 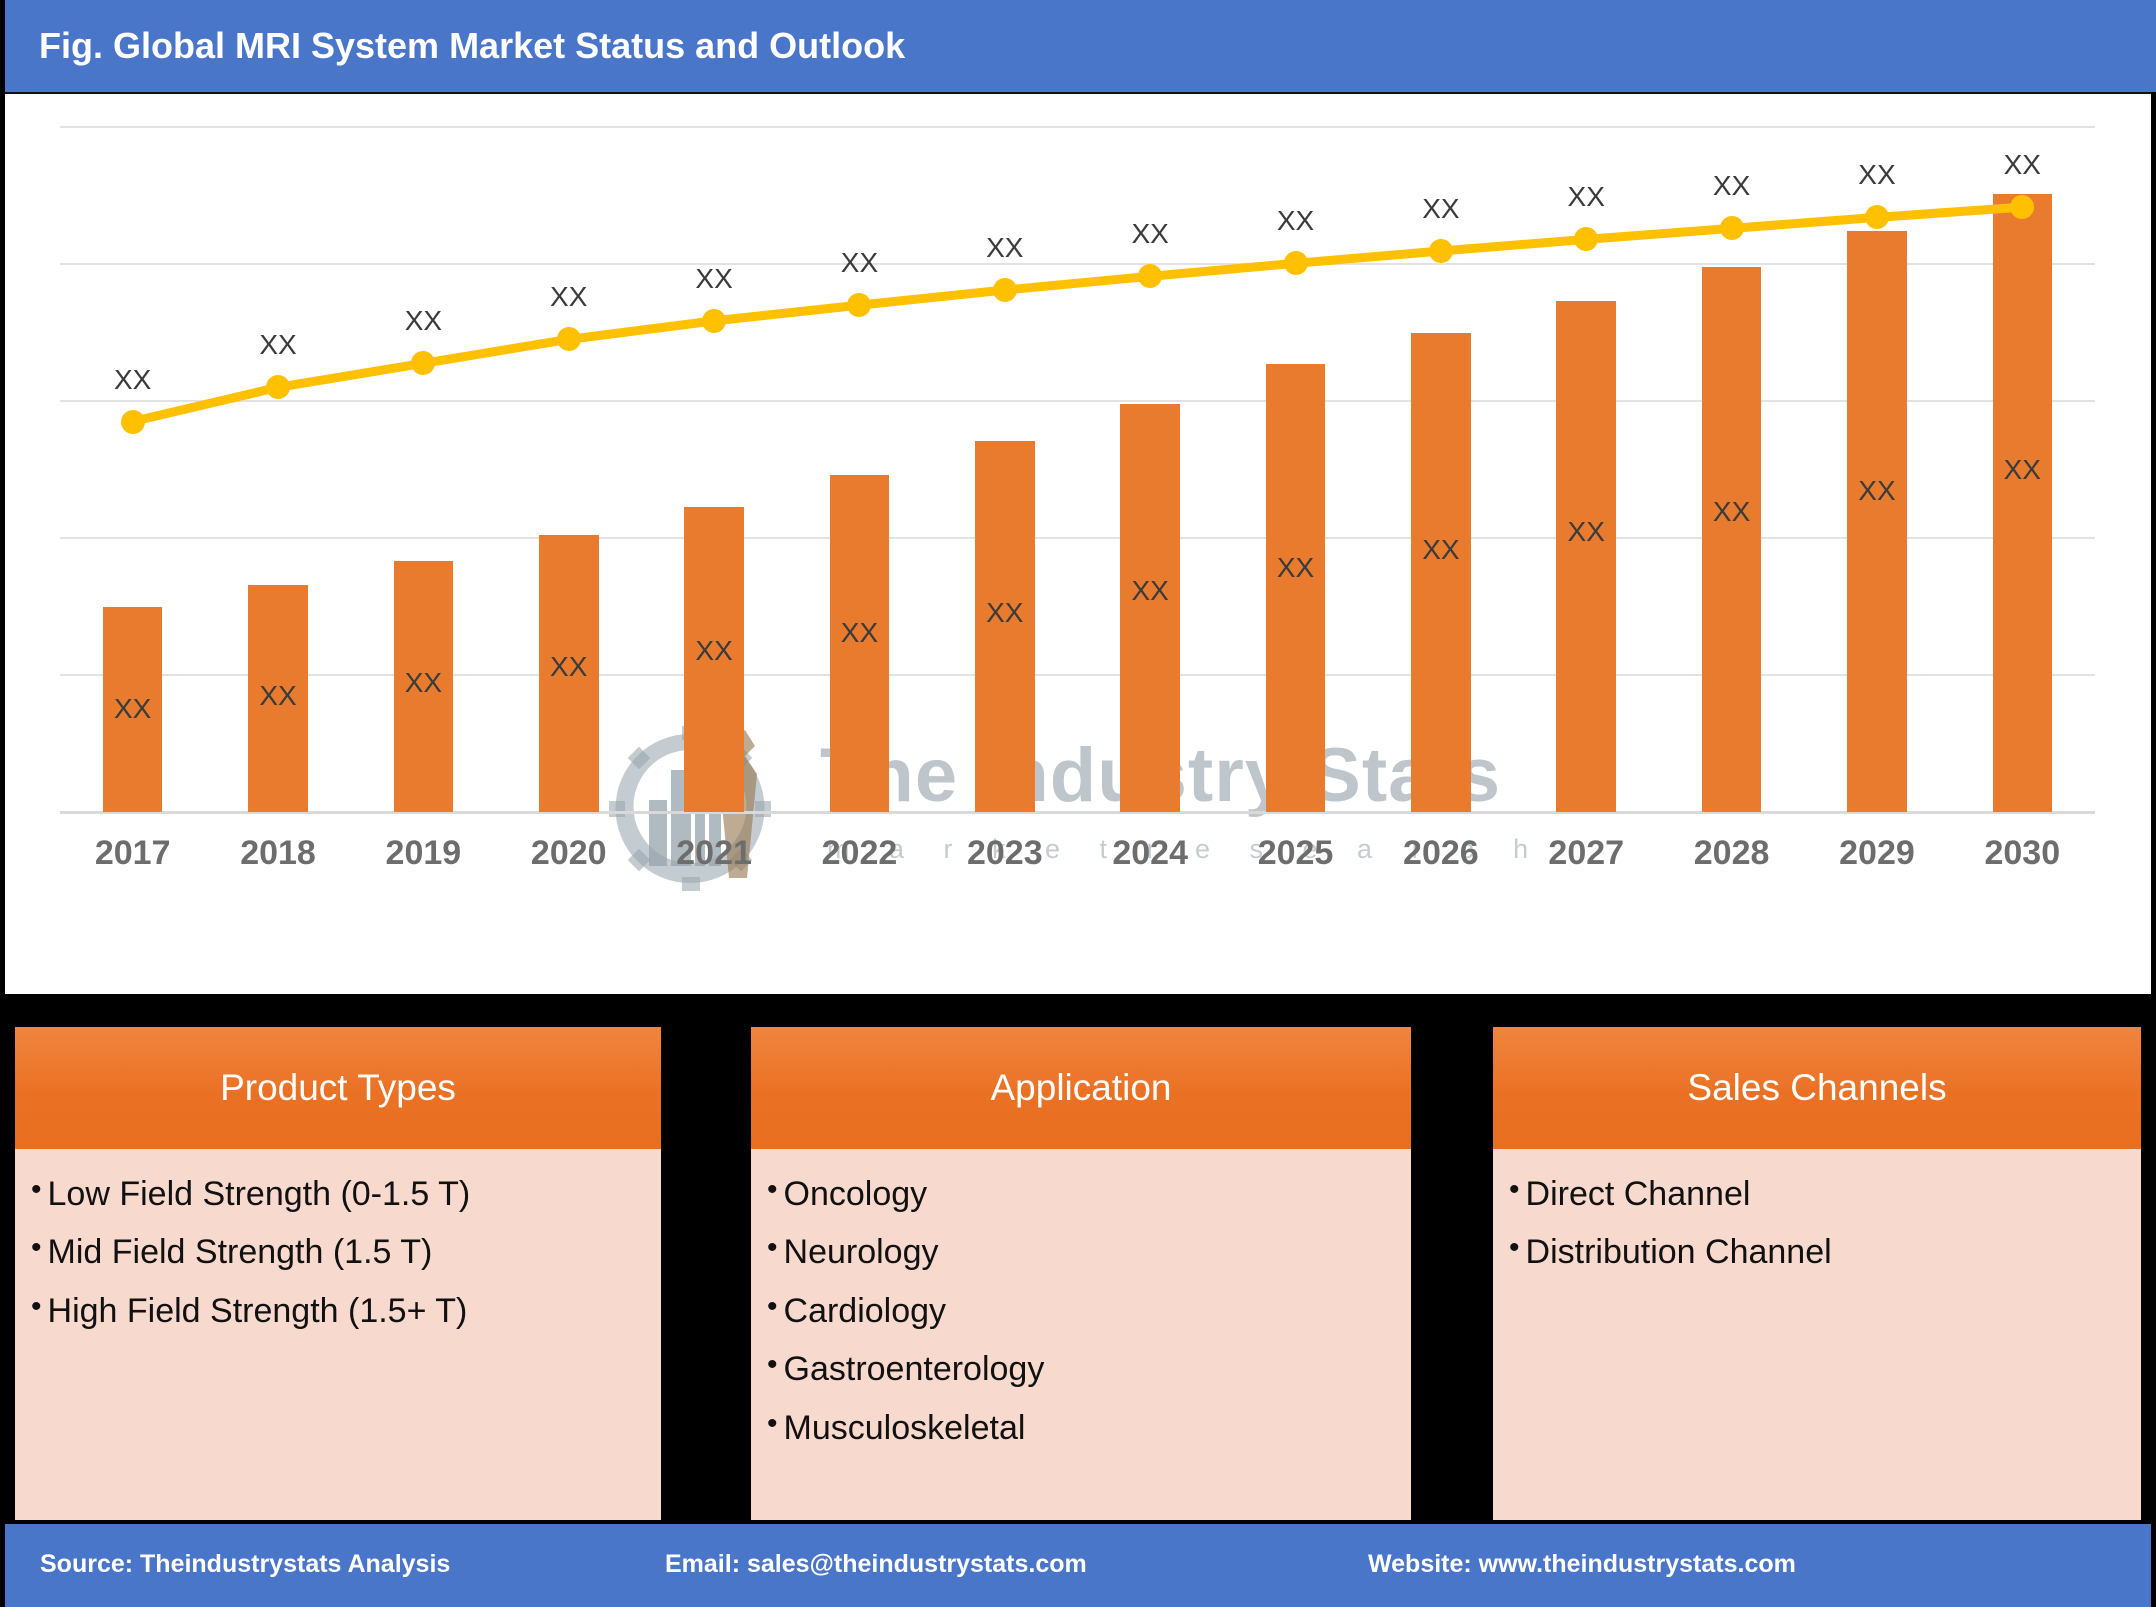 What do you see at coordinates (132, 853) in the screenshot?
I see `x-axis-label-2017: 2017` at bounding box center [132, 853].